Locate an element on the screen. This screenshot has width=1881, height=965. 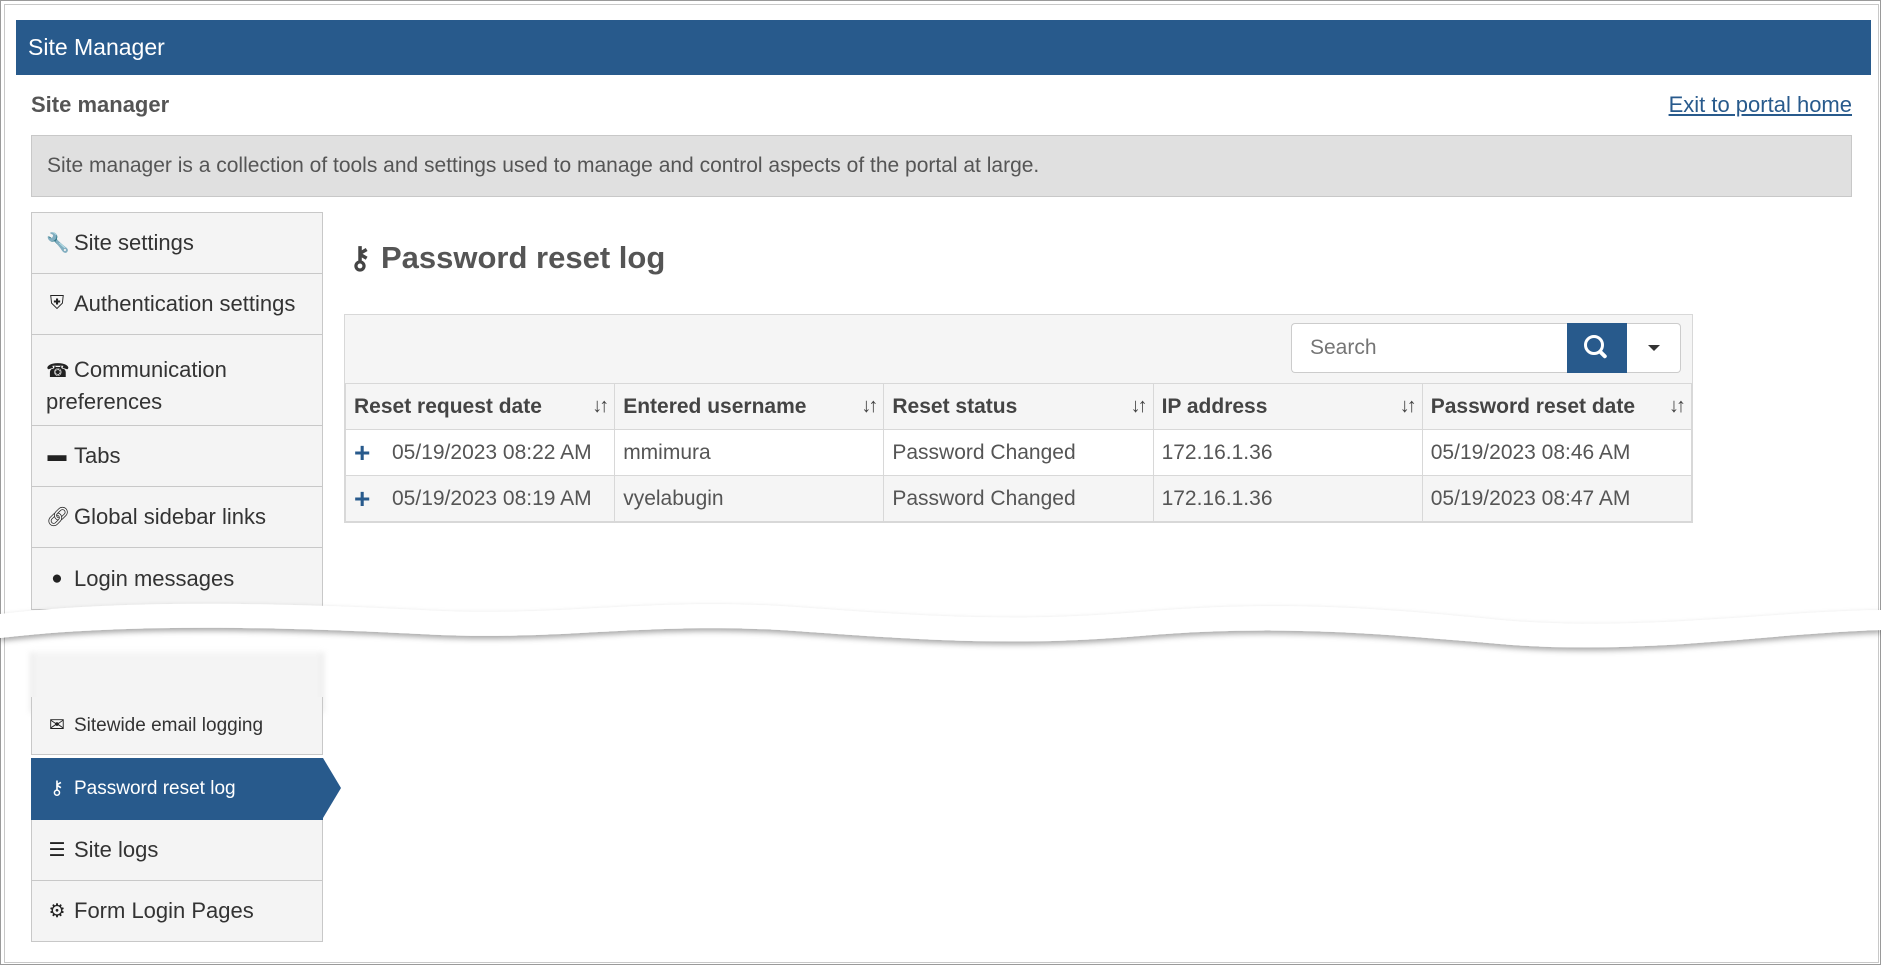
column-header-label: Entered username is located at coordinates (715, 406).